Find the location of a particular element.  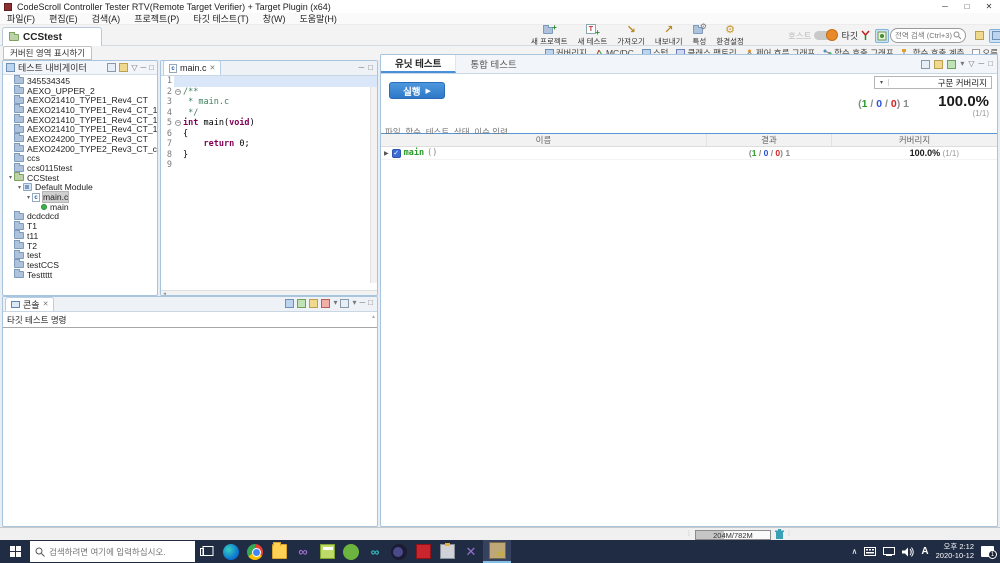

taskbar-eclipse-icon is located at coordinates (399, 551).